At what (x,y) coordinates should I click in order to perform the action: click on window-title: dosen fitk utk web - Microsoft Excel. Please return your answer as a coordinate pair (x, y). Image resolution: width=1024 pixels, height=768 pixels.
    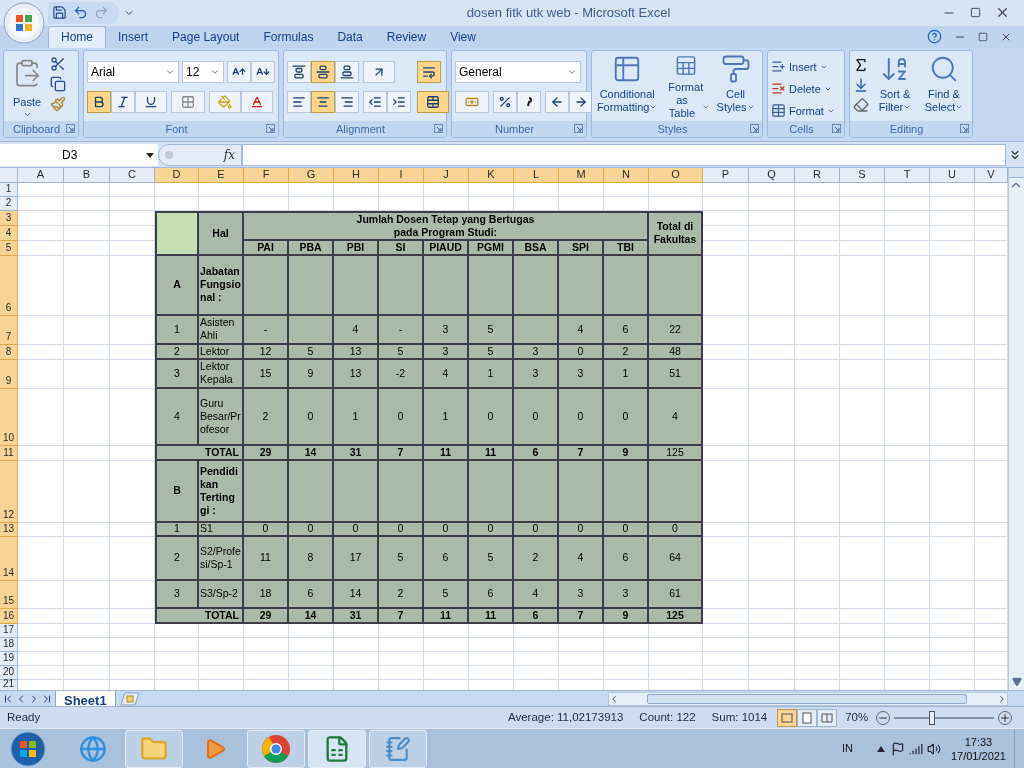
    Looking at the image, I should click on (568, 13).